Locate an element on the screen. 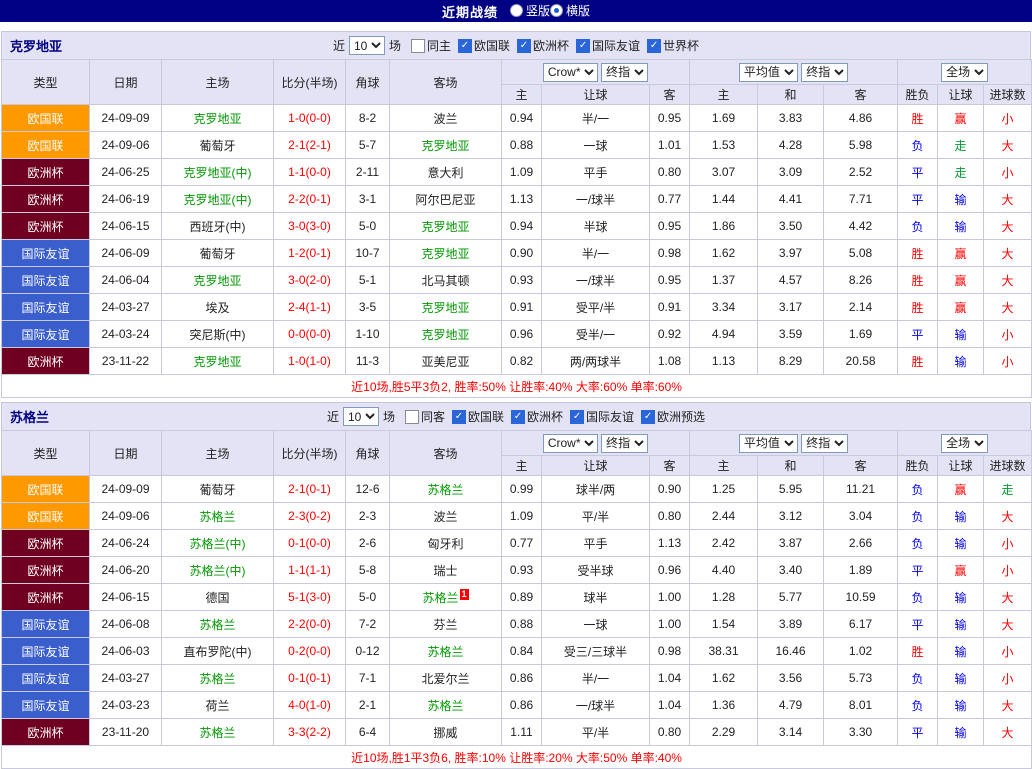 Image resolution: width=1032 pixels, height=769 pixels. col-odds-away: 客 is located at coordinates (669, 465).